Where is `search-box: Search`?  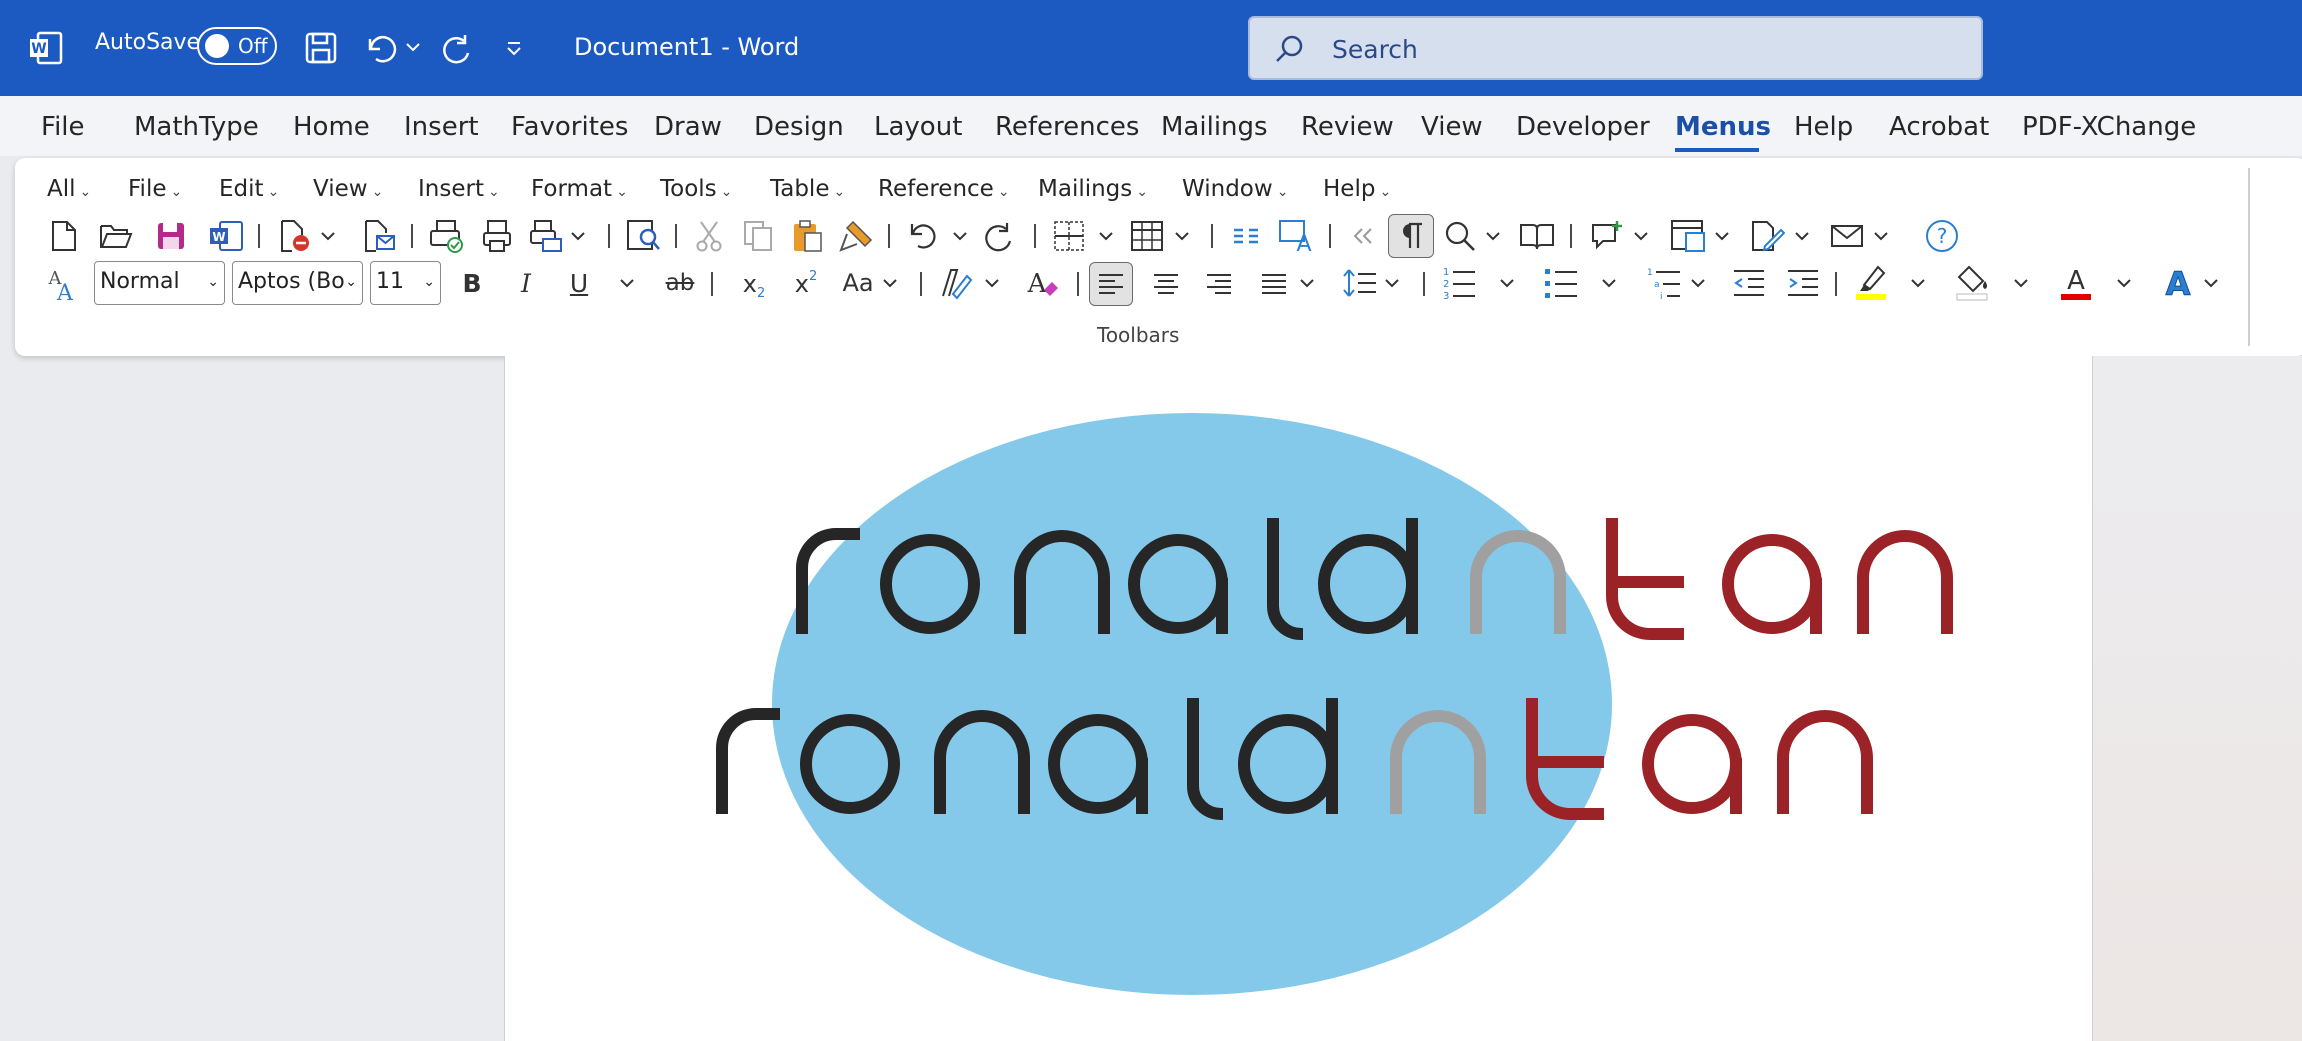 search-box: Search is located at coordinates (1615, 48).